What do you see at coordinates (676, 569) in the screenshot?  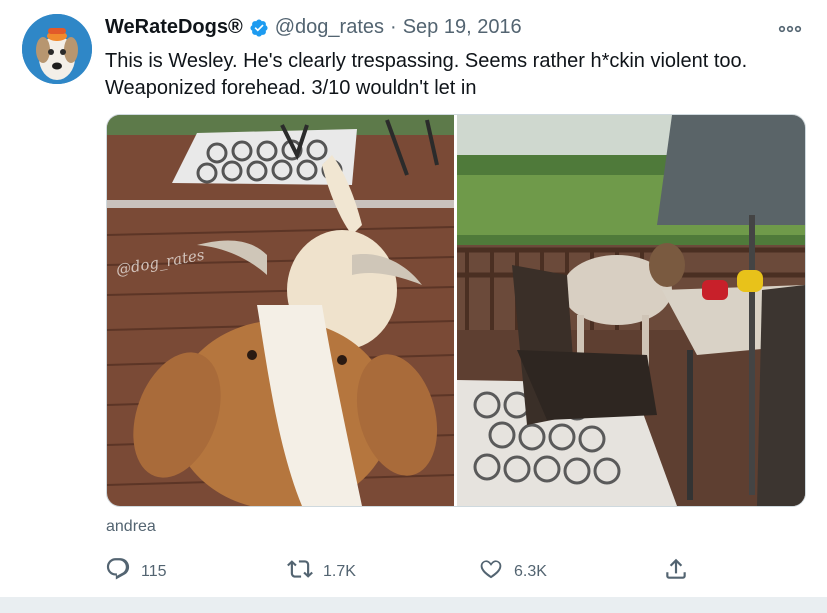 I see `share-icon` at bounding box center [676, 569].